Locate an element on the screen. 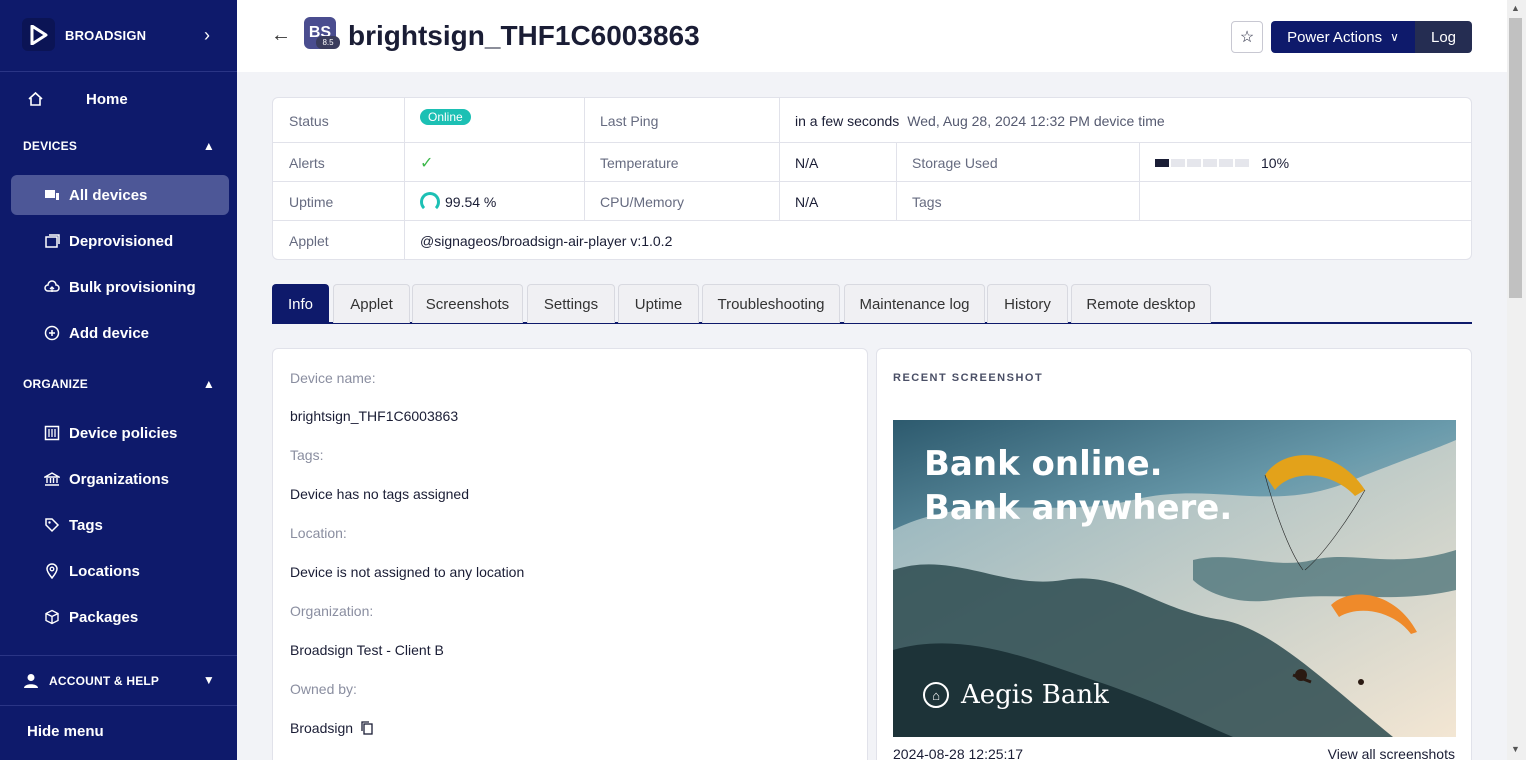 The width and height of the screenshot is (1526, 760). sidebar-item-organizations: Organizations is located at coordinates (120, 479).